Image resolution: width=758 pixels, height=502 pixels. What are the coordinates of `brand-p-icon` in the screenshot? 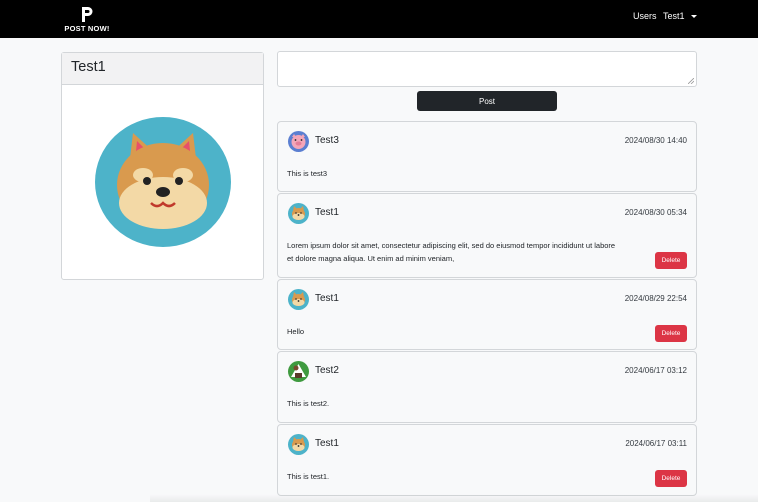 It's located at (87, 14).